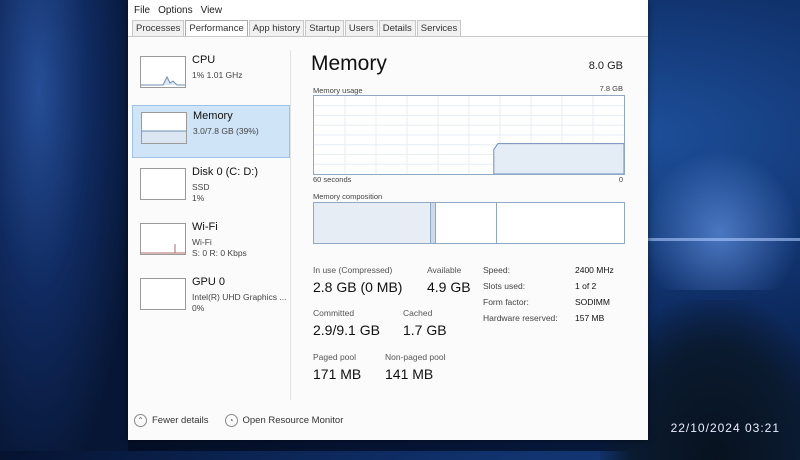 Image resolution: width=800 pixels, height=460 pixels. I want to click on resource-monitor-icon: ◔, so click(231, 420).